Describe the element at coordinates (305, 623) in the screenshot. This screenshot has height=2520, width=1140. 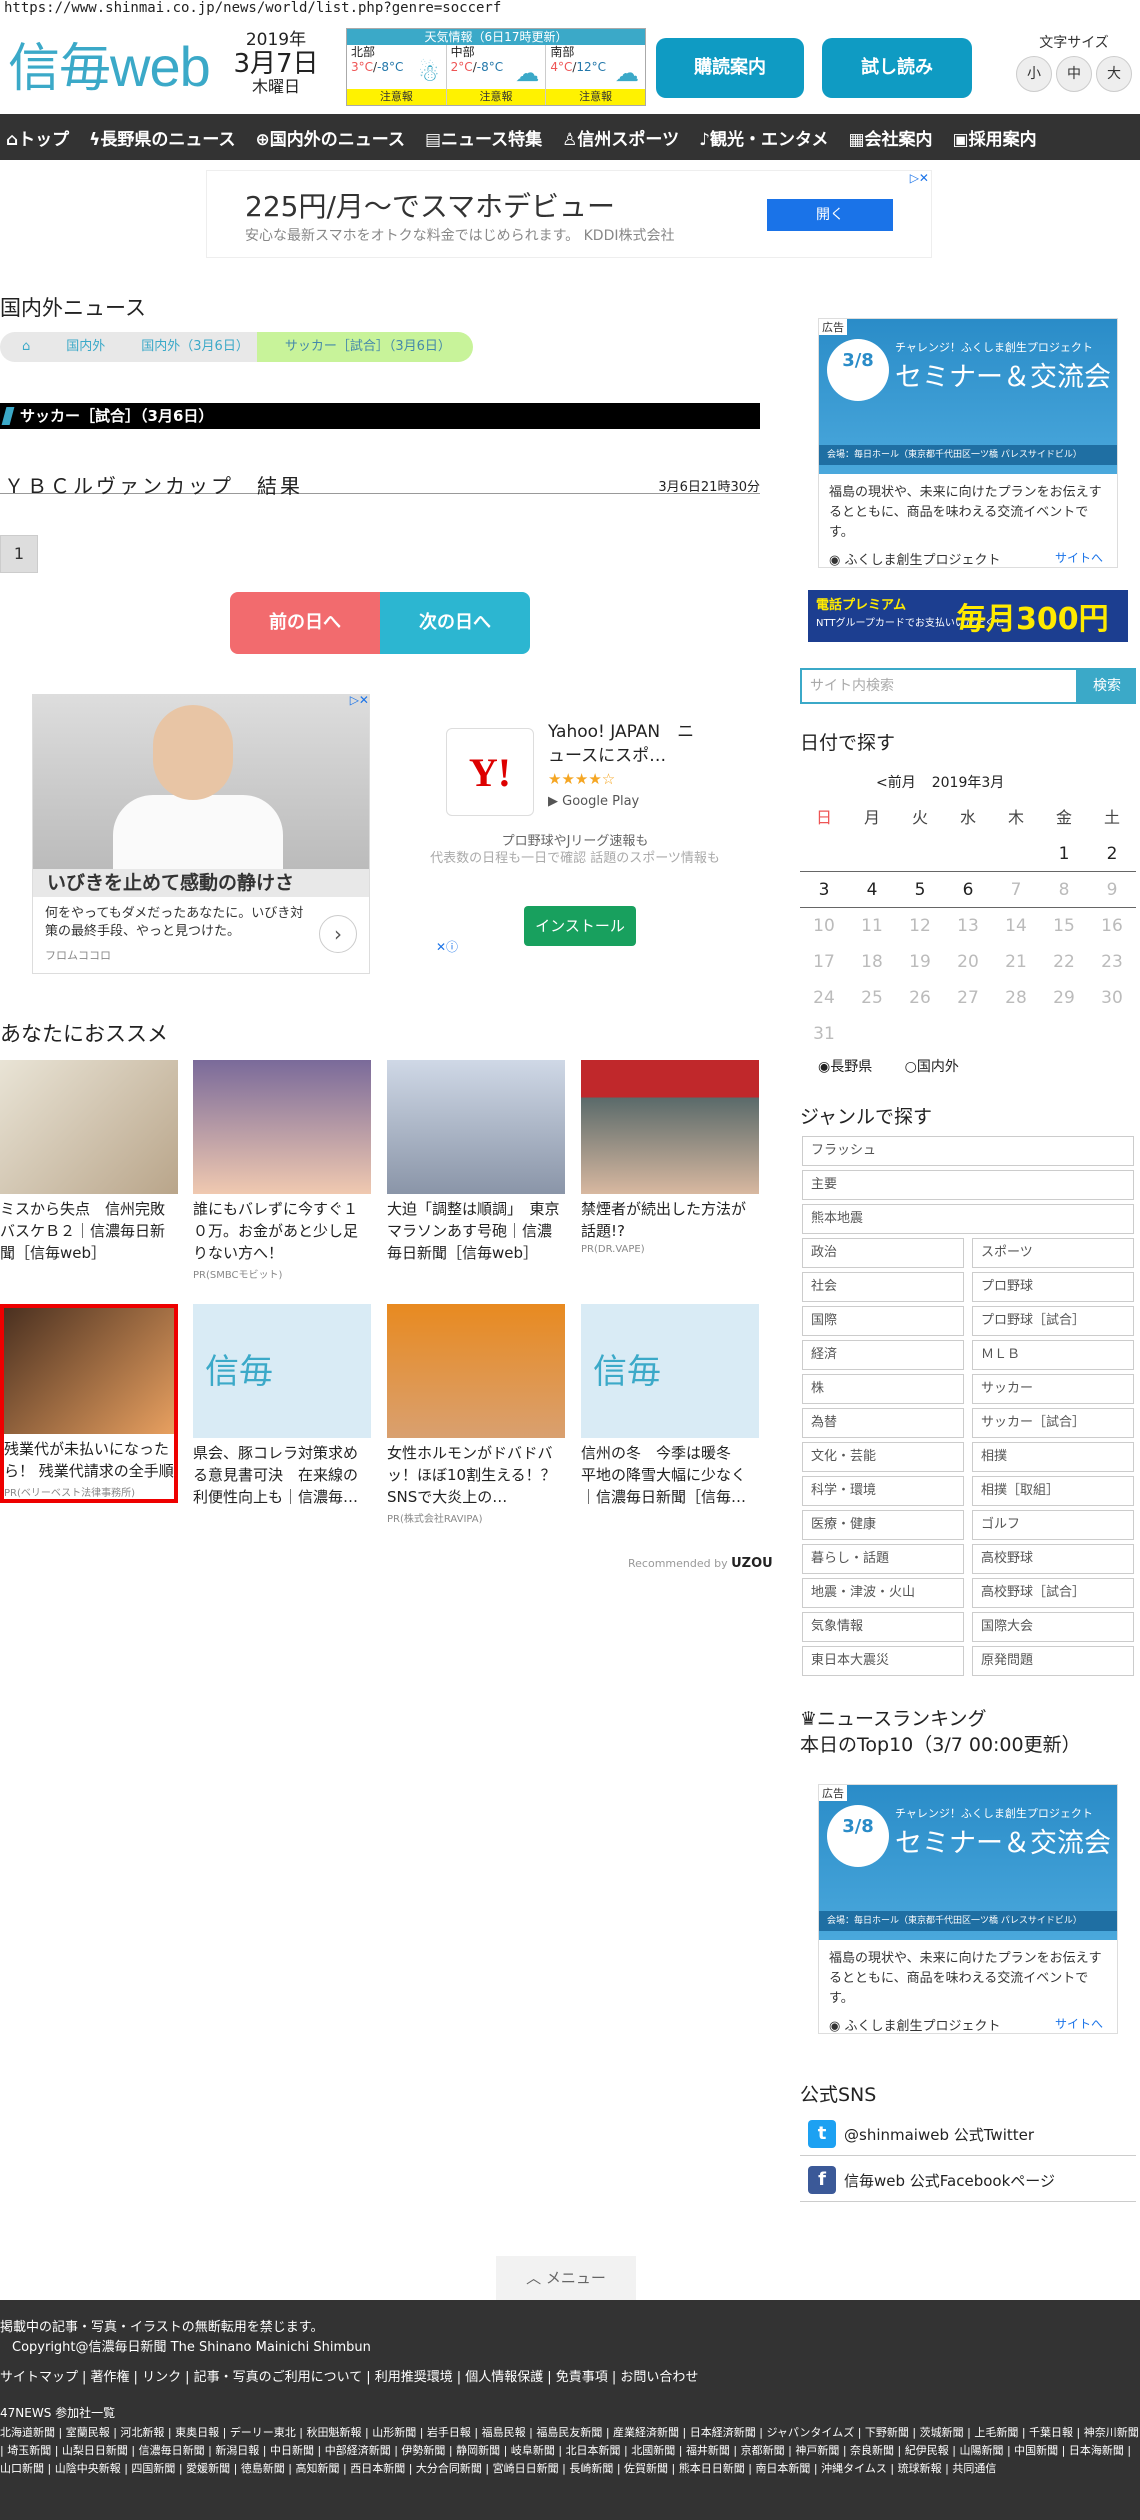
I see `prev-day-button: 前の日へ` at that location.